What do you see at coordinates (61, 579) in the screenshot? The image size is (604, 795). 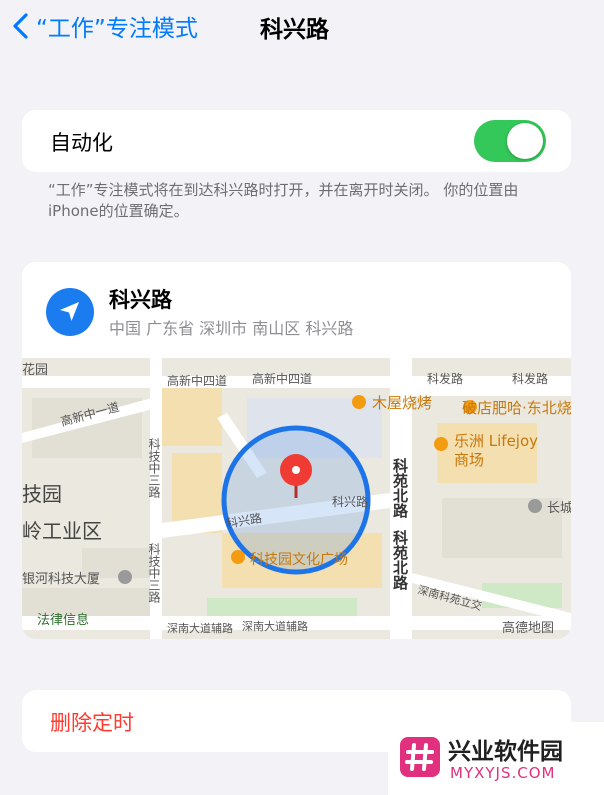 I see `map-label: 银河科技大厦` at bounding box center [61, 579].